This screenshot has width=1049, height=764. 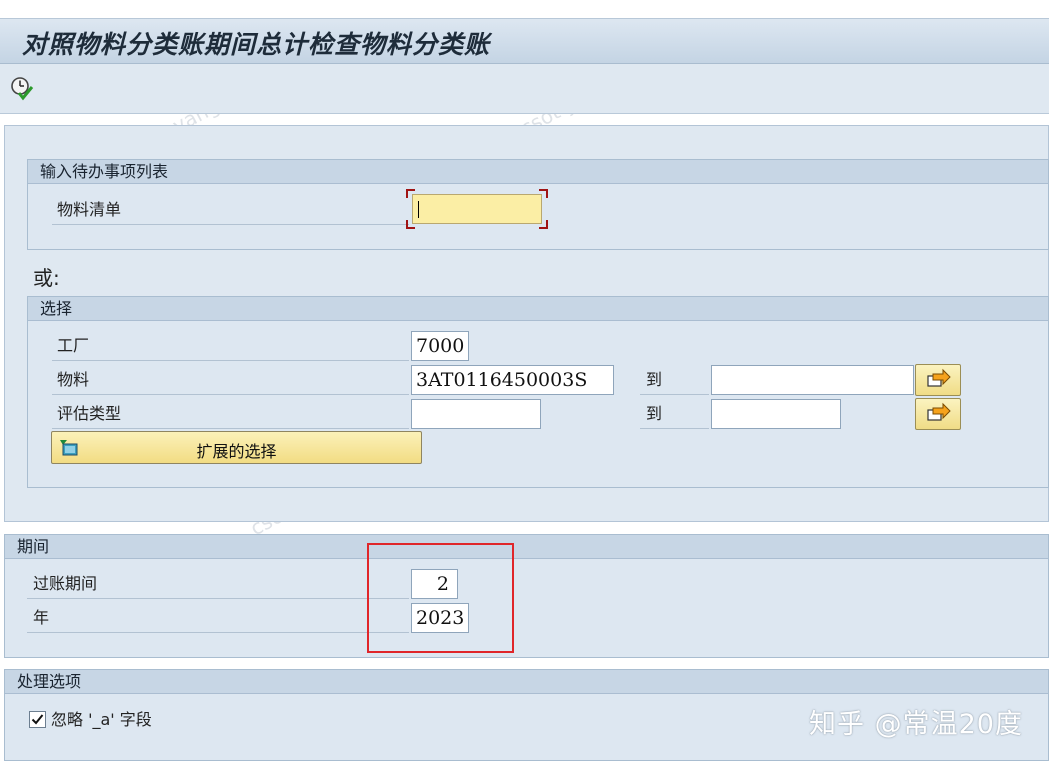 I want to click on posting-period-label: 过账期间, so click(x=65, y=583).